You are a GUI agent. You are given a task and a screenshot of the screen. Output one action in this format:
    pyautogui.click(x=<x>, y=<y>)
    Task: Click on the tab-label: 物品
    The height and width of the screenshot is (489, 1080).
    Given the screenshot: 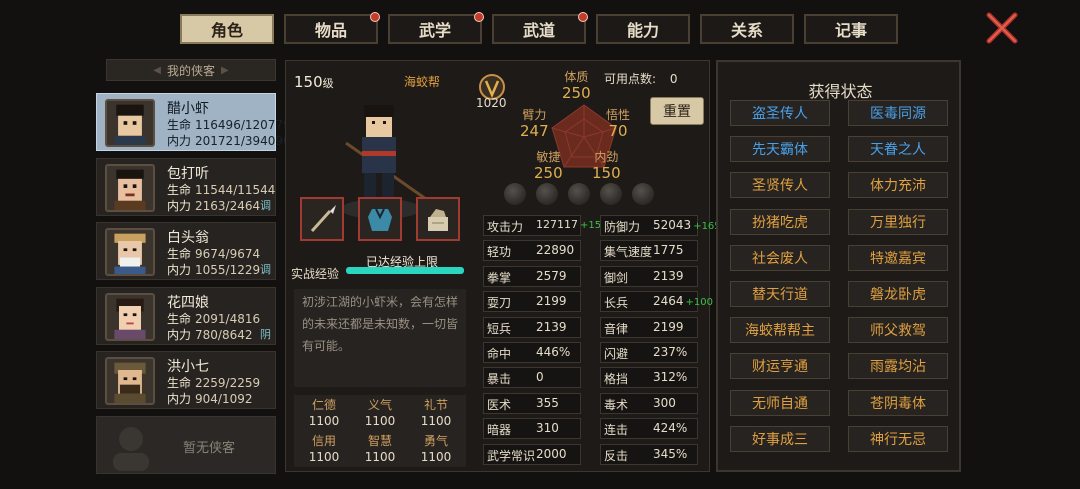 What is the action you would take?
    pyautogui.click(x=330, y=30)
    